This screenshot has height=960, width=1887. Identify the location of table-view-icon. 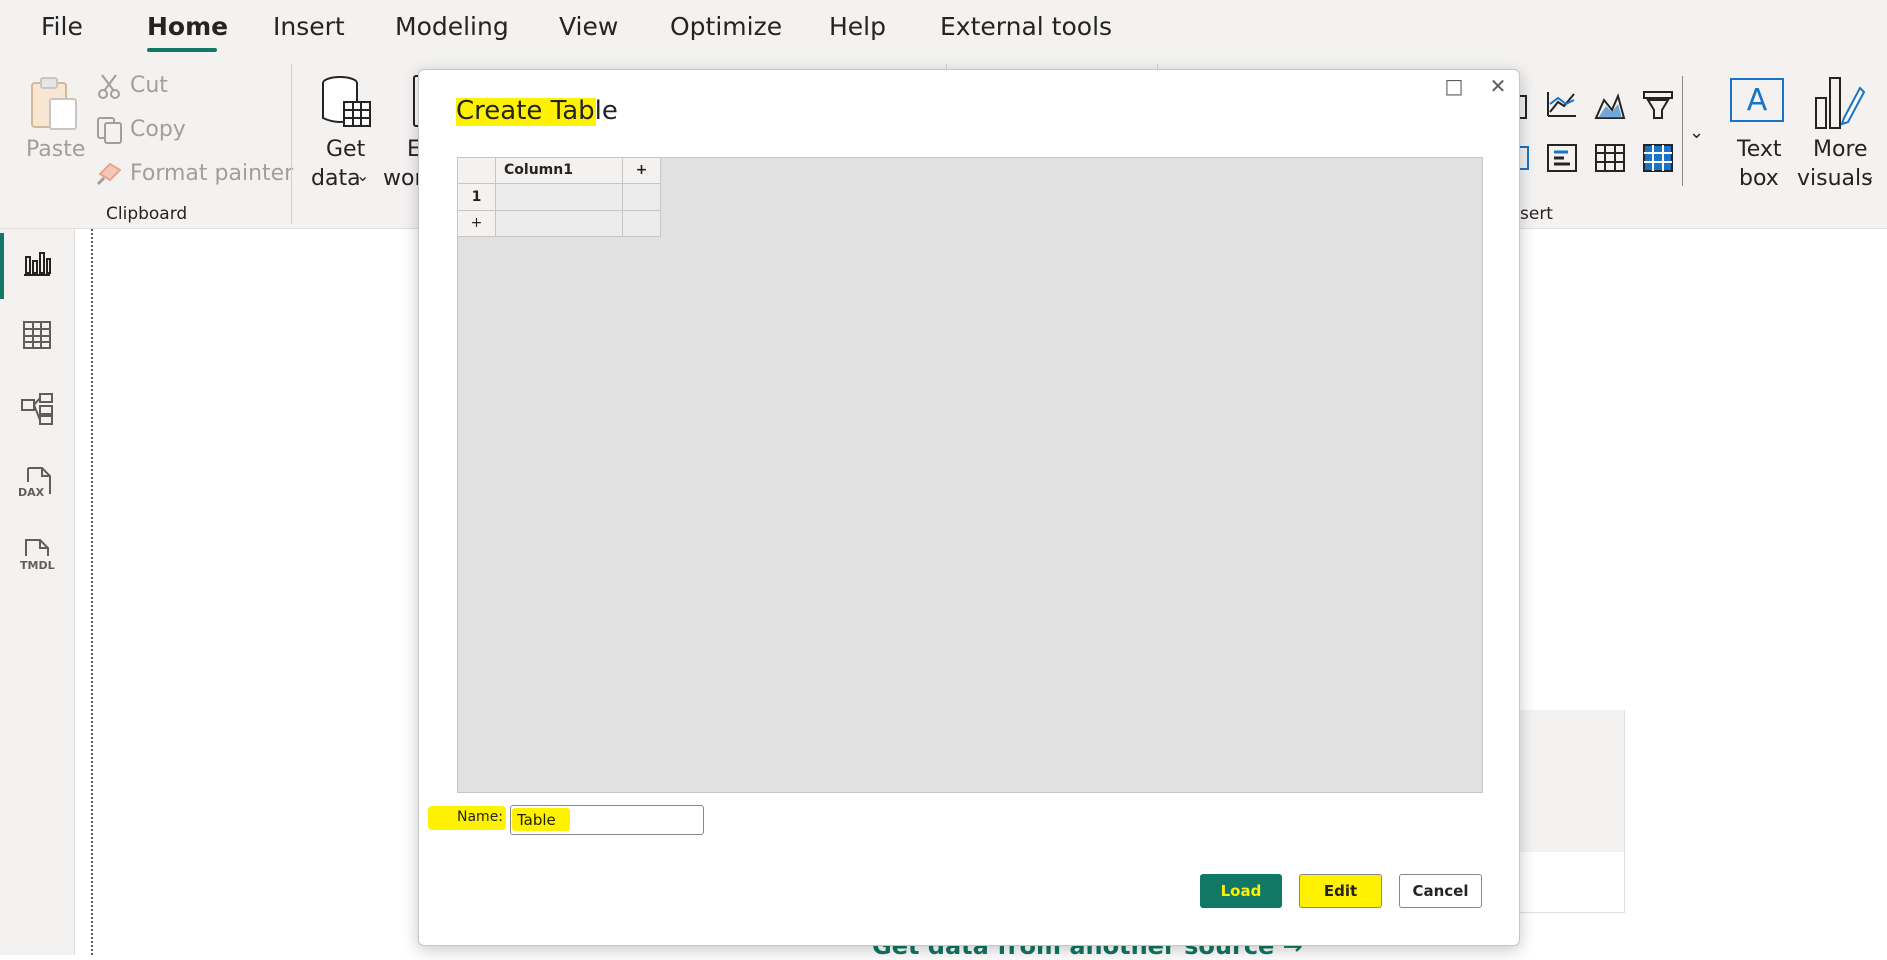
(37, 335).